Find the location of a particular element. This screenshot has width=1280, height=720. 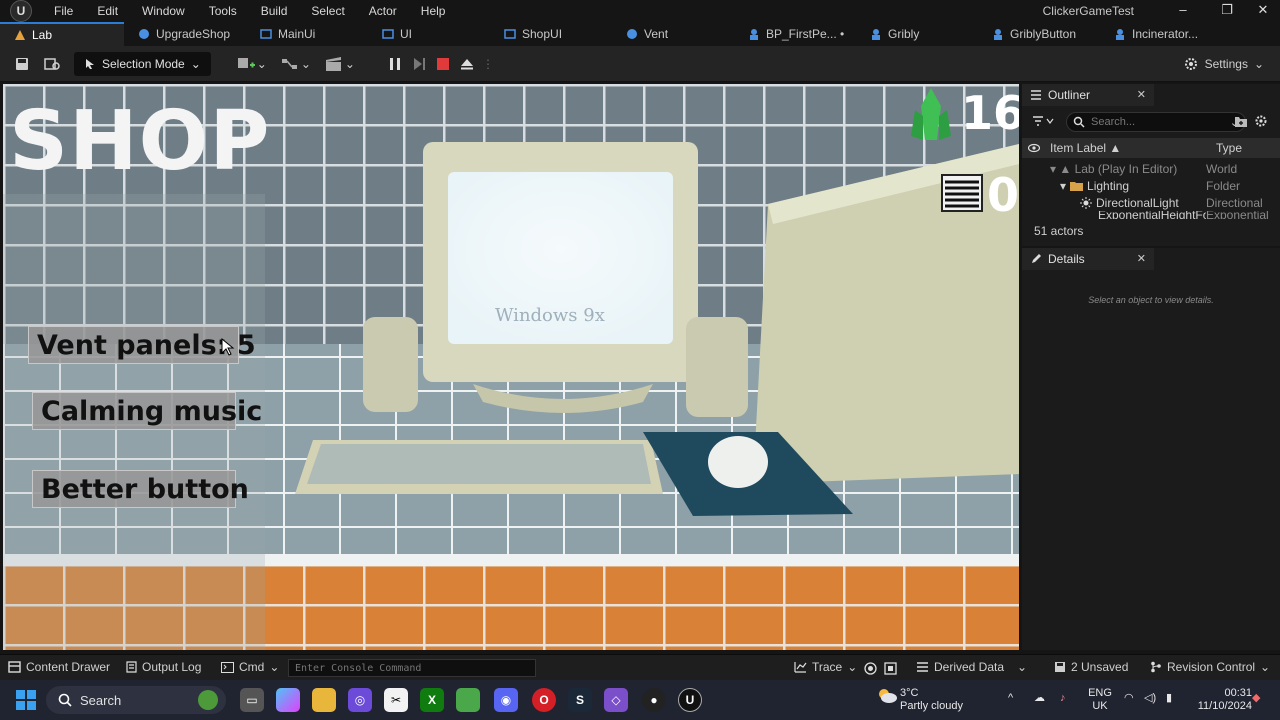

filter-icon is located at coordinates (1043, 122).